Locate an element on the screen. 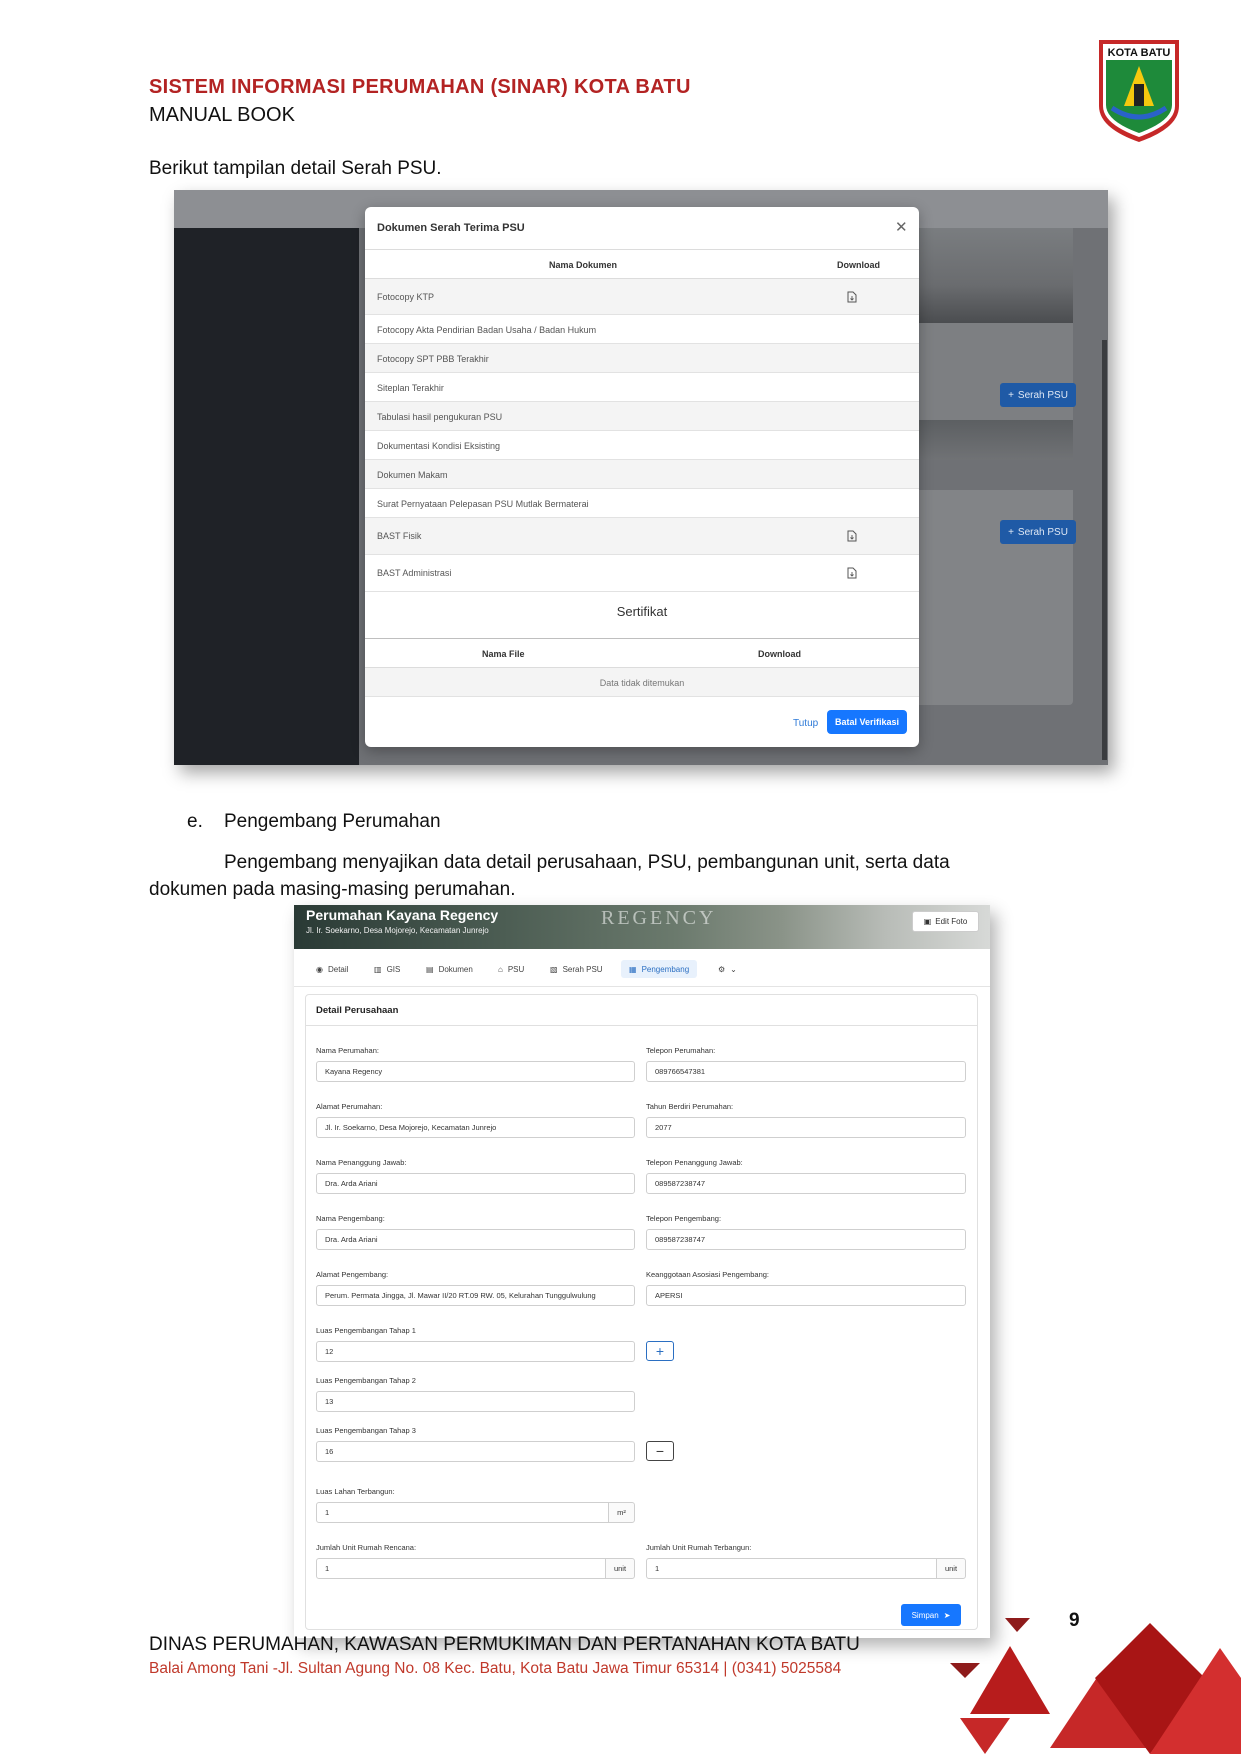  building-icon: ▦ is located at coordinates (633, 969).